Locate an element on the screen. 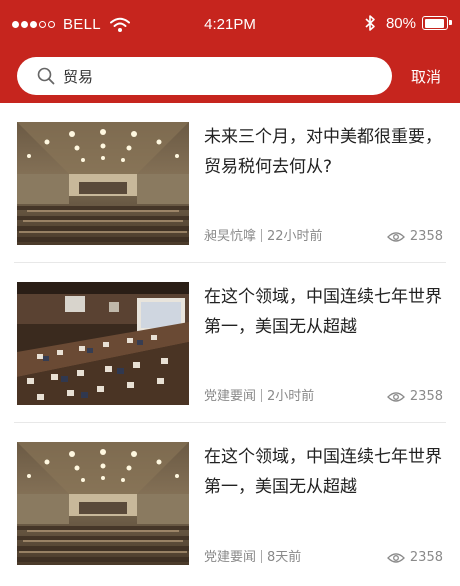 The width and height of the screenshot is (460, 586). un-meeting-photo is located at coordinates (103, 343).